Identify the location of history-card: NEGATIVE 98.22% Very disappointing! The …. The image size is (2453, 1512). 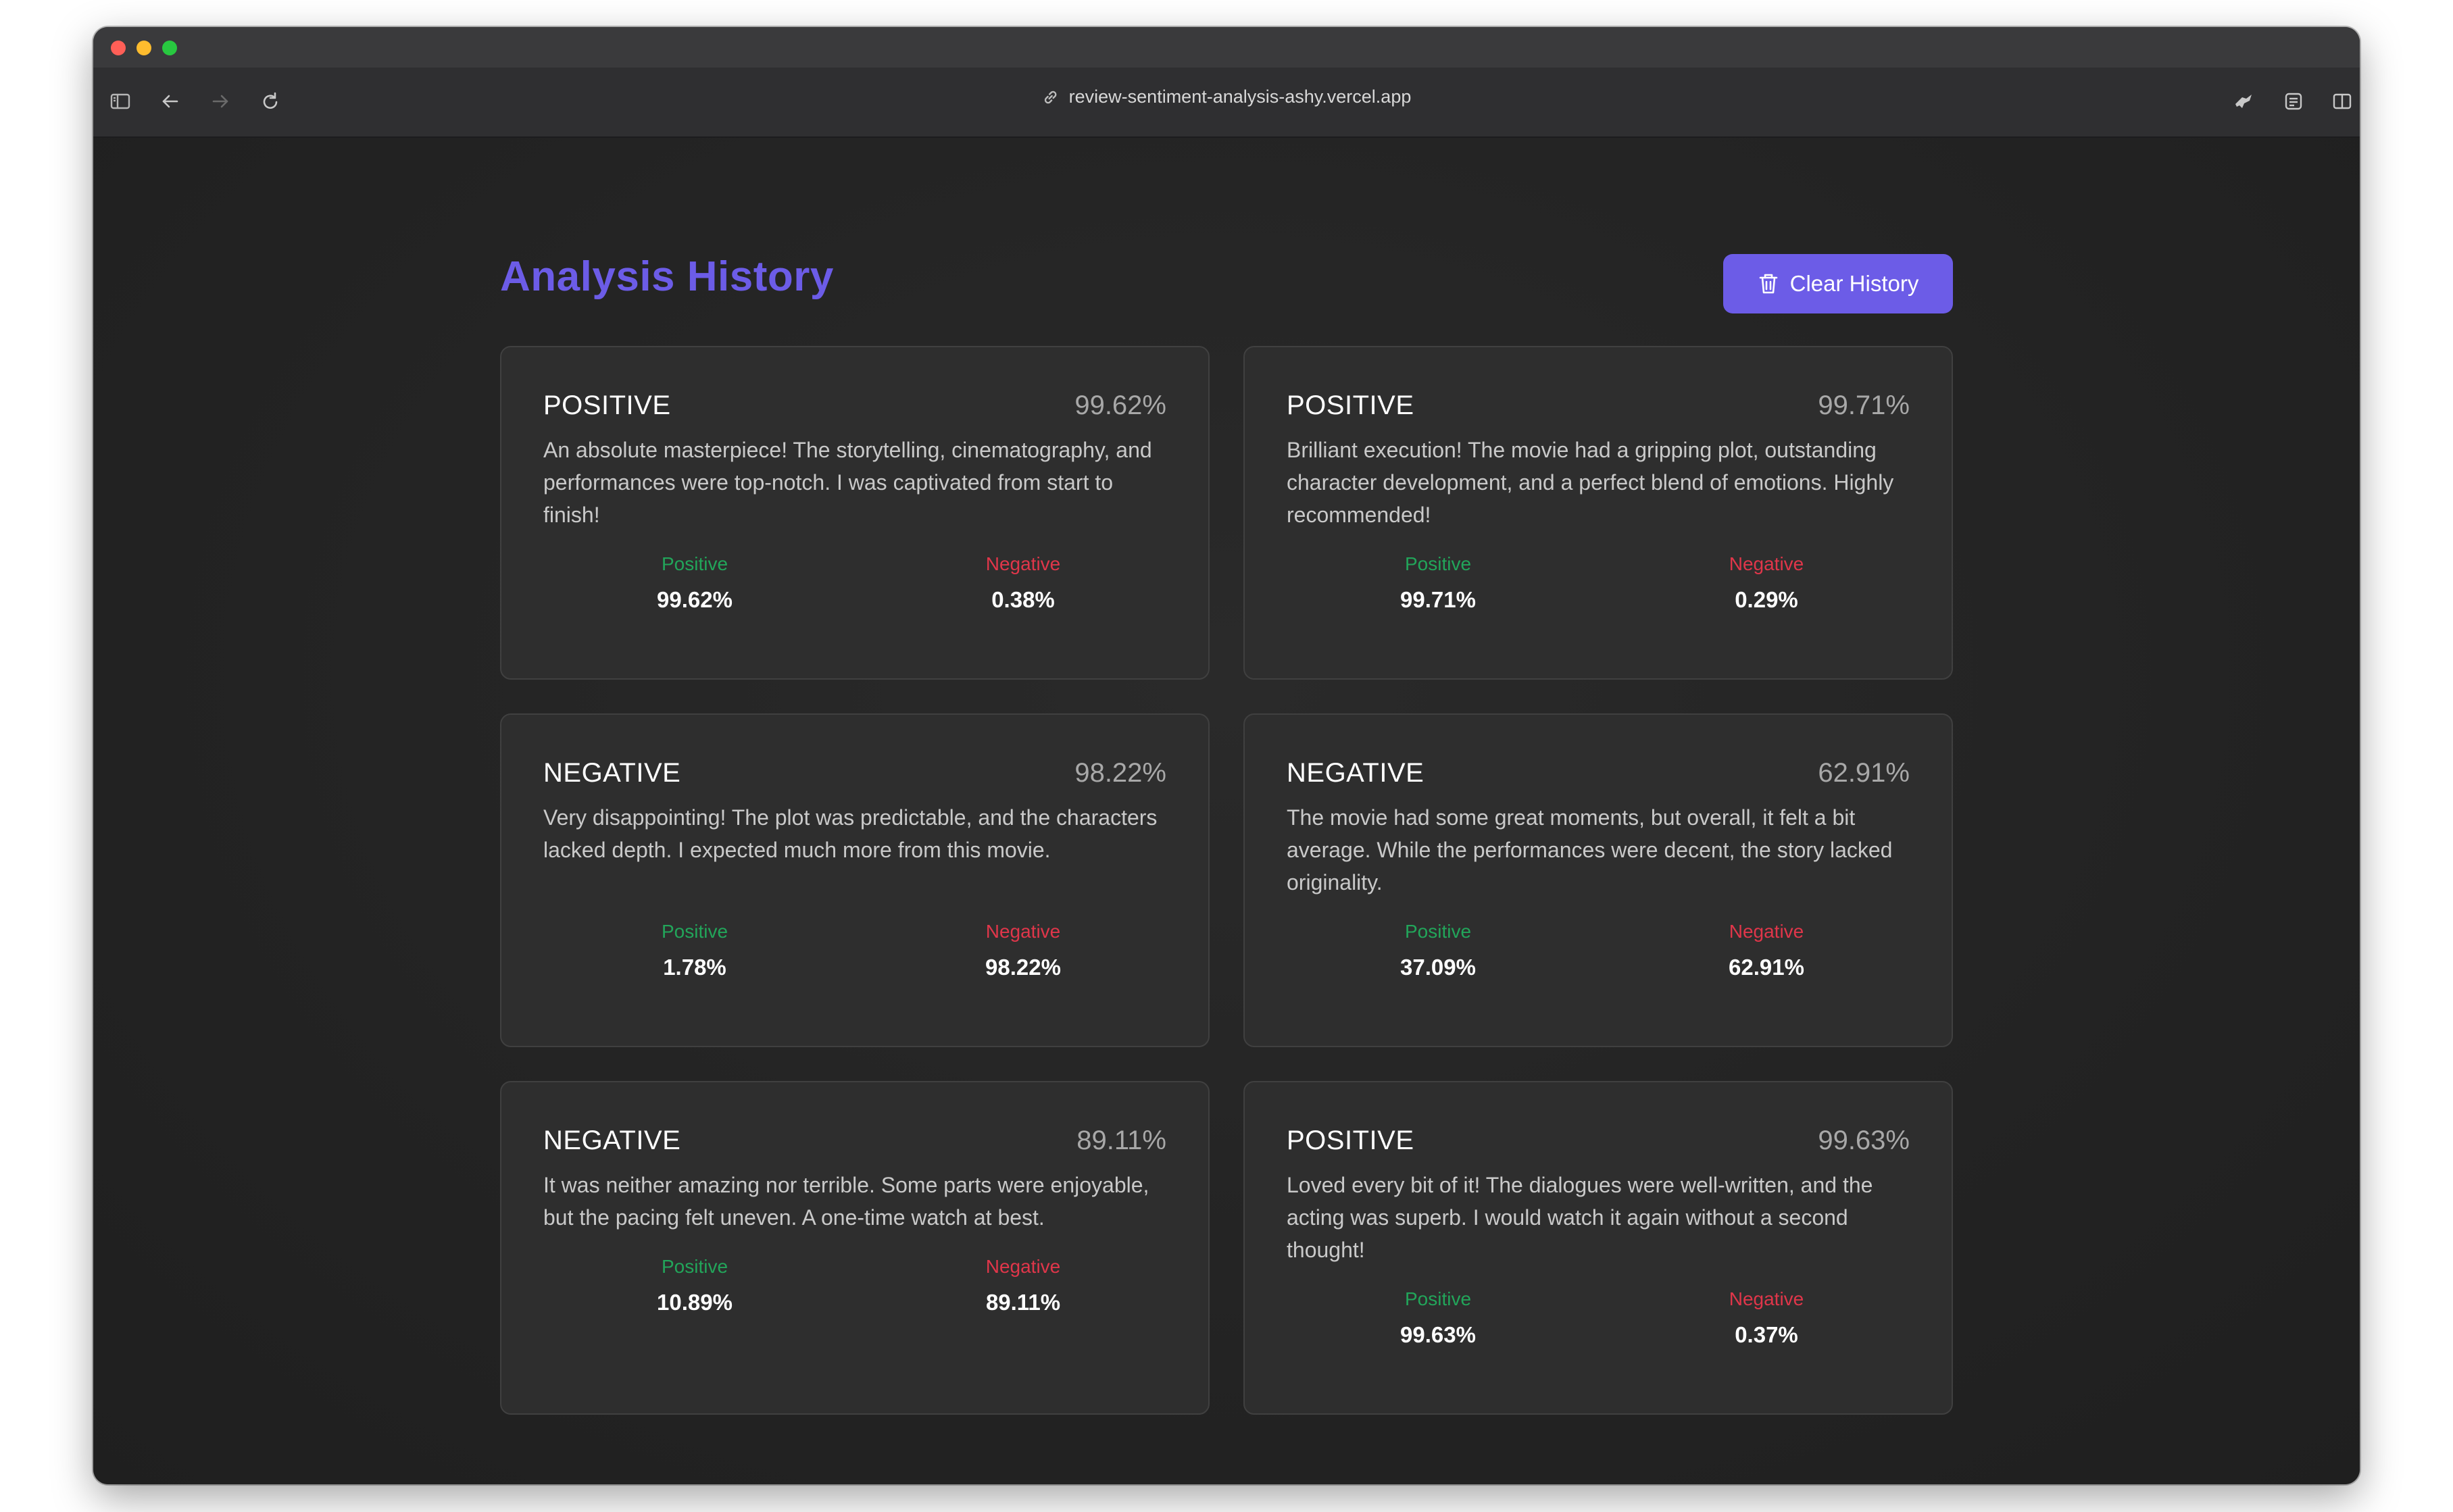
(855, 880).